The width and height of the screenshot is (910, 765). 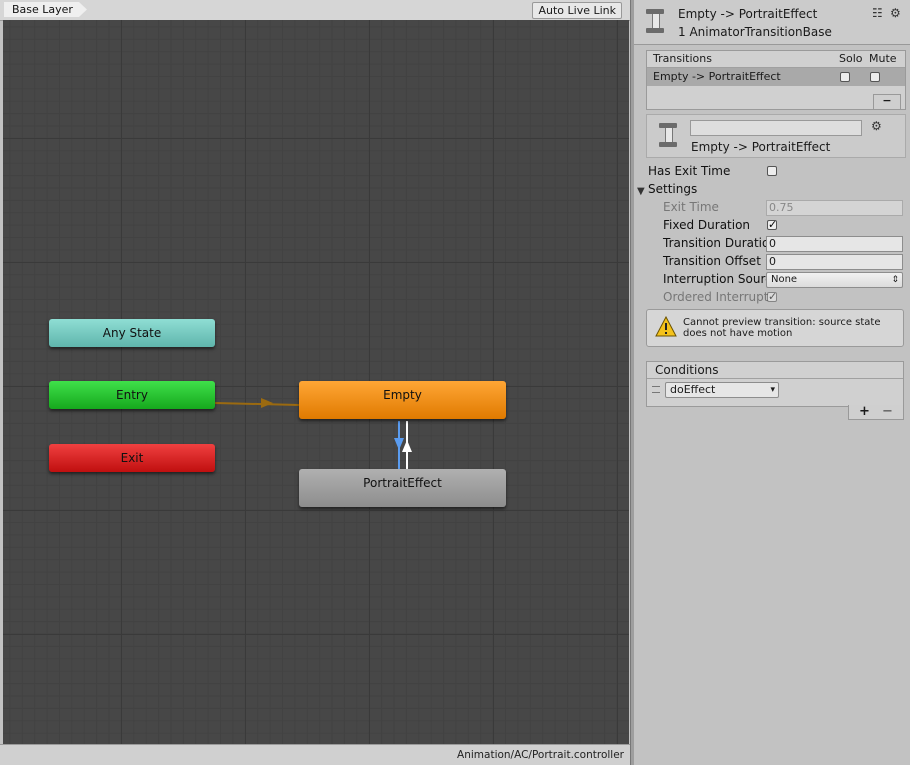 I want to click on empty-to-portrait-arrowhead, so click(x=399, y=444).